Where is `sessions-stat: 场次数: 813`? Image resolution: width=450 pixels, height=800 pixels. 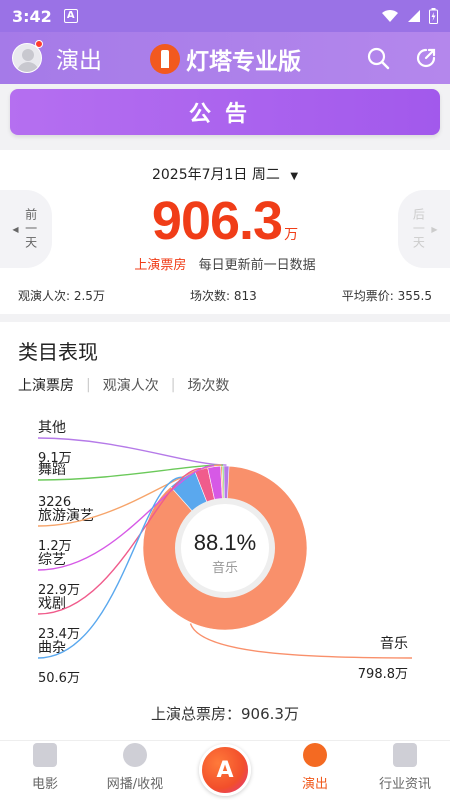
sessions-stat: 场次数: 813 is located at coordinates (223, 296).